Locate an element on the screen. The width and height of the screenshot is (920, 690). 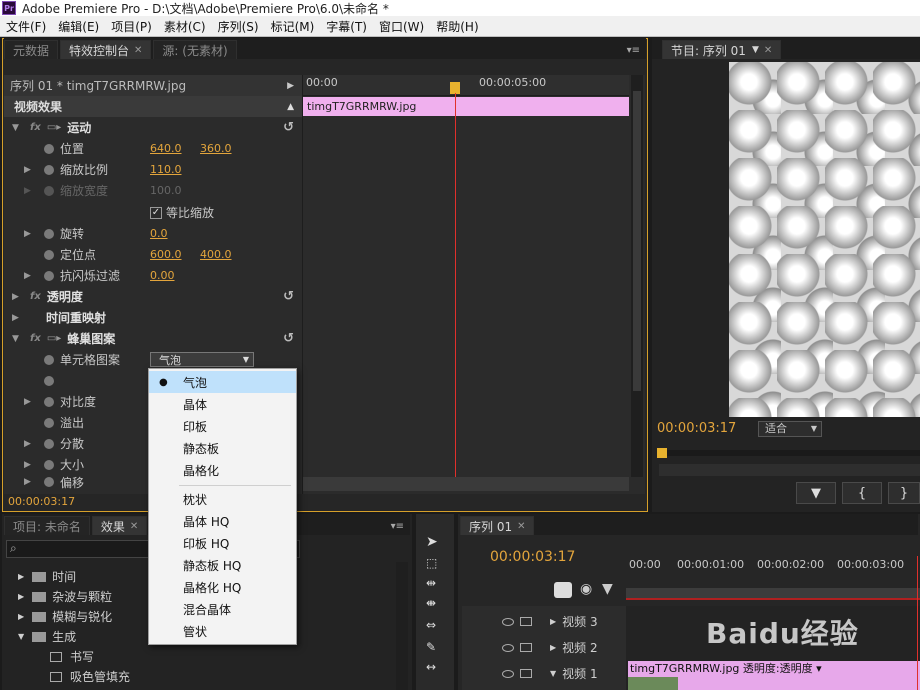
cell-option-tubular: 管状 is located at coordinates (222, 631).